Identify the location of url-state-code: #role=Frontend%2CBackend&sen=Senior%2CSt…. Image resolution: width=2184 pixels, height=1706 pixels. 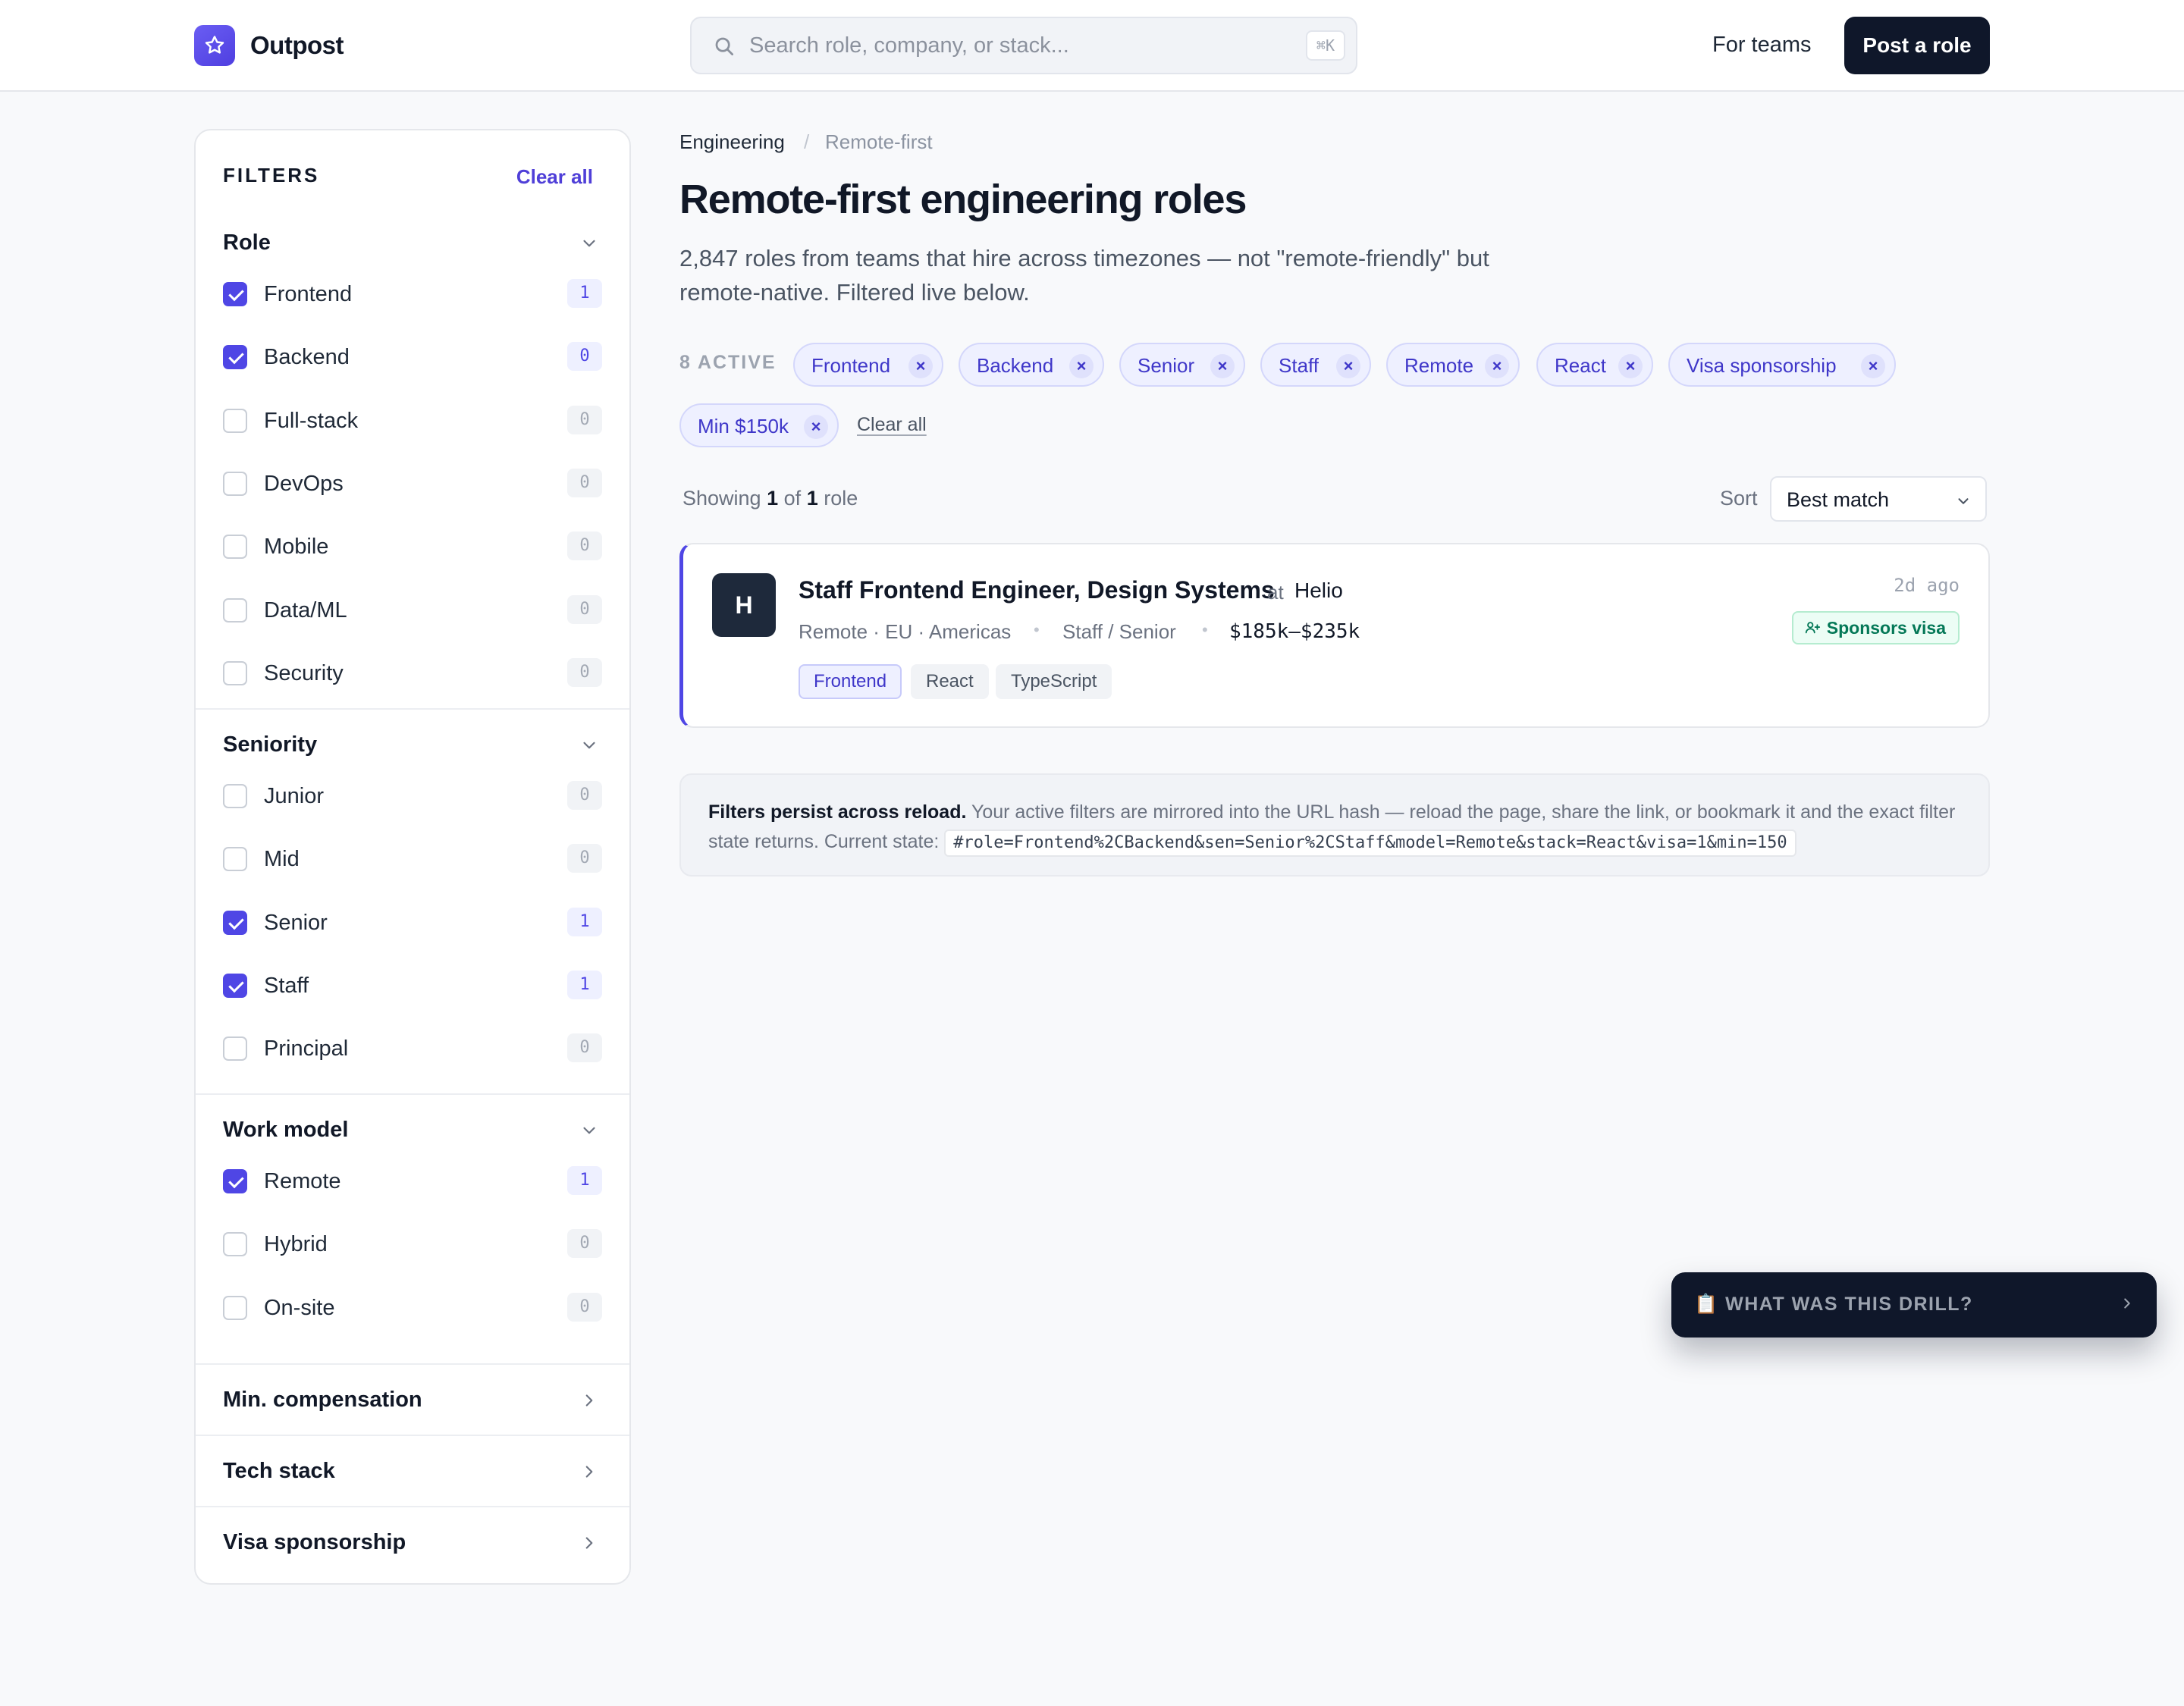
(1370, 843).